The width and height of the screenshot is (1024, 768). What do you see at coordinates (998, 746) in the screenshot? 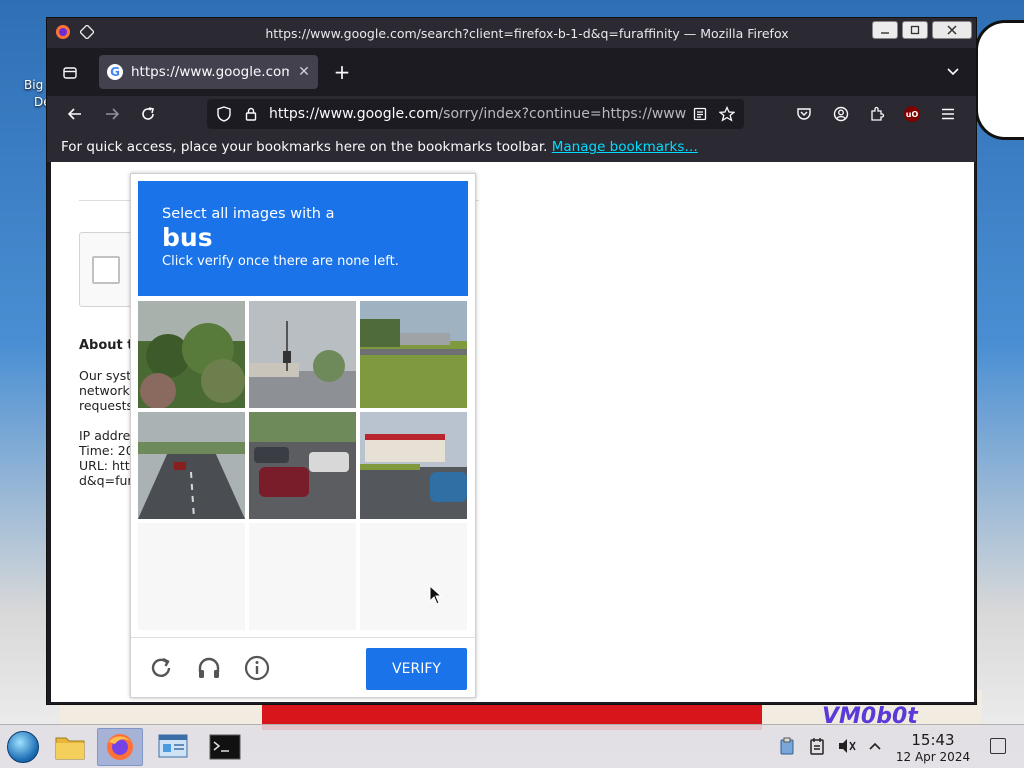
I see `show-desktop-button` at bounding box center [998, 746].